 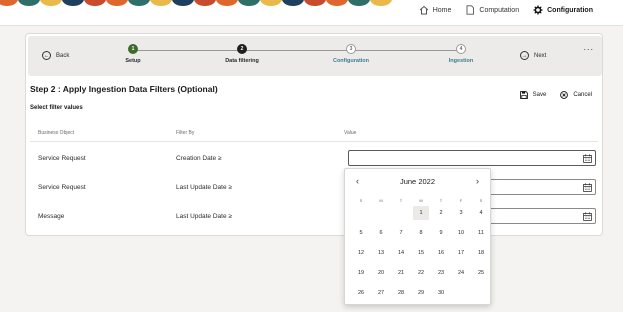 What do you see at coordinates (401, 233) in the screenshot?
I see `calendar-day: 7` at bounding box center [401, 233].